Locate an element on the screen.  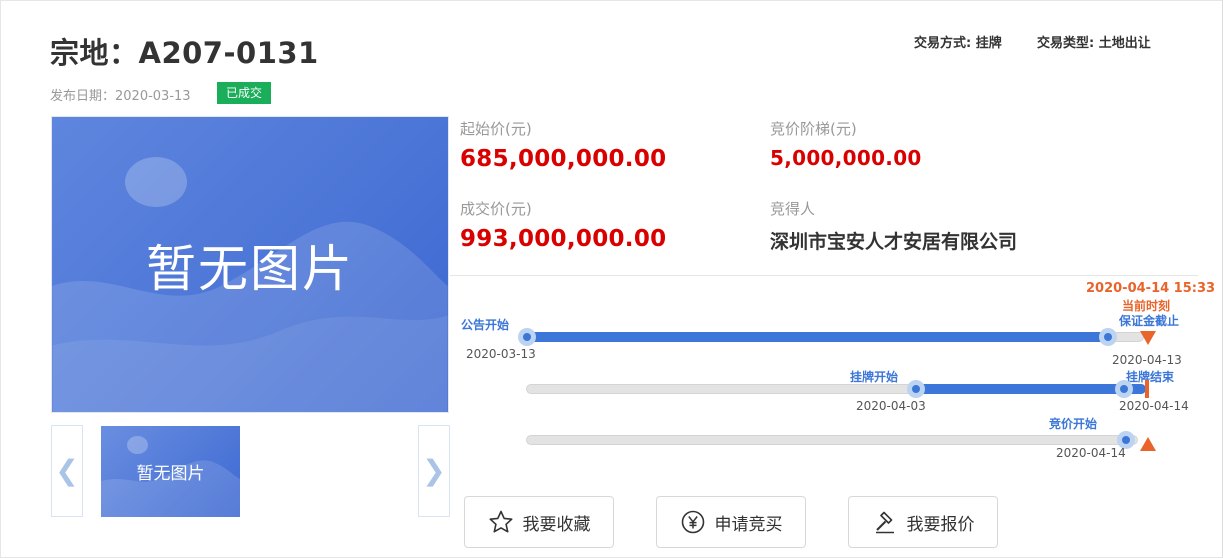
notice-start-label: 公告开始 is located at coordinates (485, 325).